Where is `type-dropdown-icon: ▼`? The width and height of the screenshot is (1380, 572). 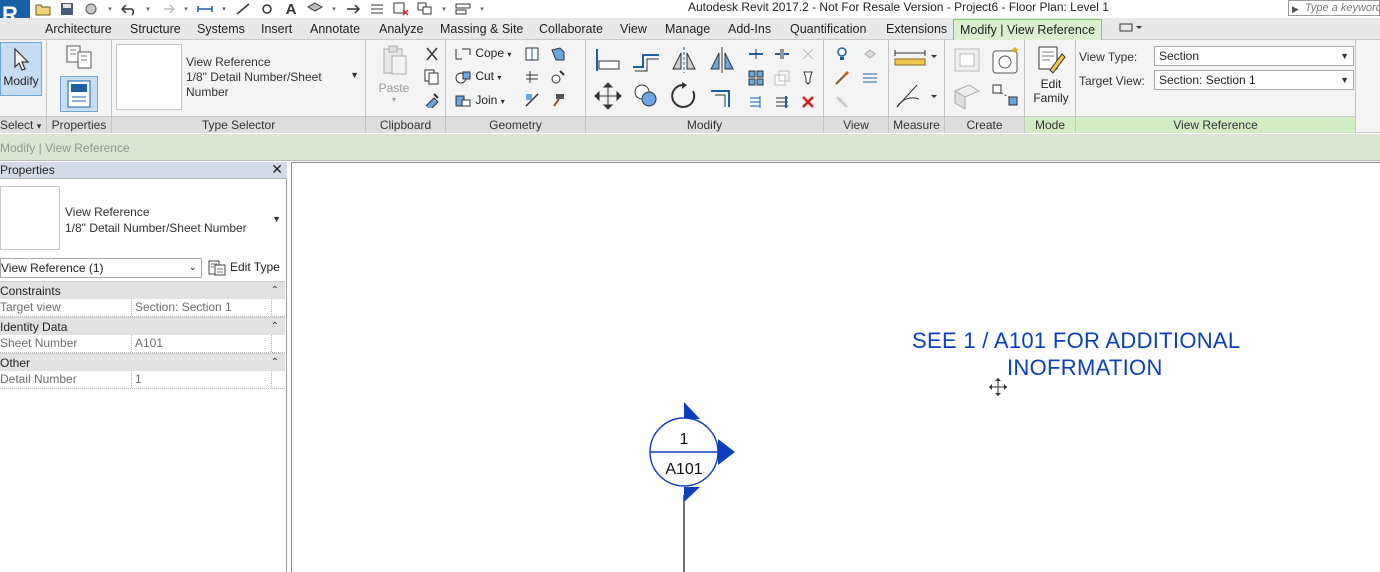
type-dropdown-icon: ▼ is located at coordinates (276, 219).